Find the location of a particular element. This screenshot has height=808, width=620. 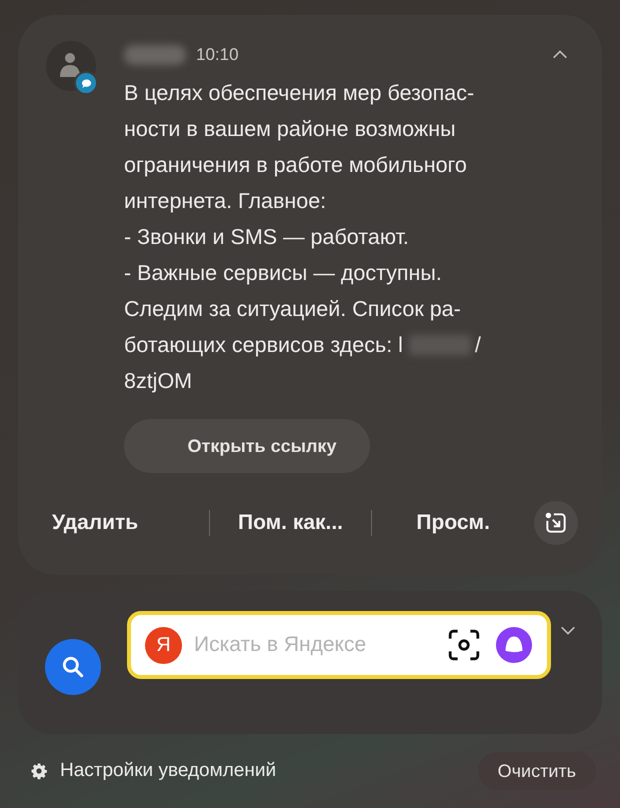

notification-time: 10:10 is located at coordinates (217, 55).